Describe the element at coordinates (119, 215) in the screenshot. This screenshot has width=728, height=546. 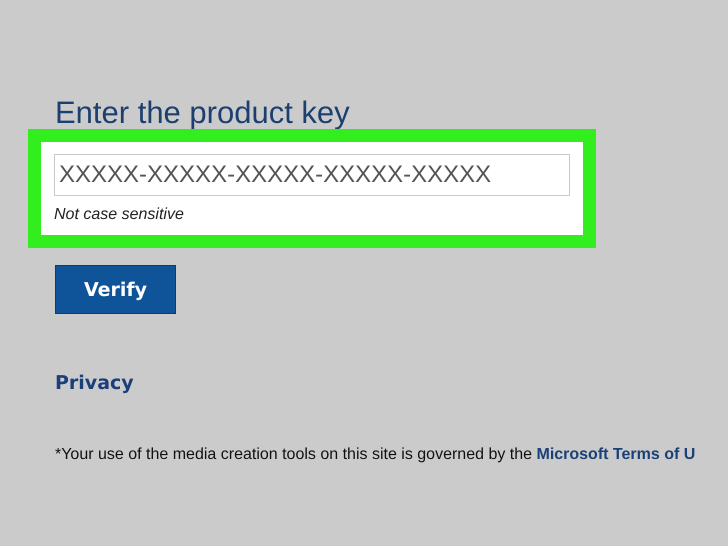
I see `field-hint: Not case sensitive` at that location.